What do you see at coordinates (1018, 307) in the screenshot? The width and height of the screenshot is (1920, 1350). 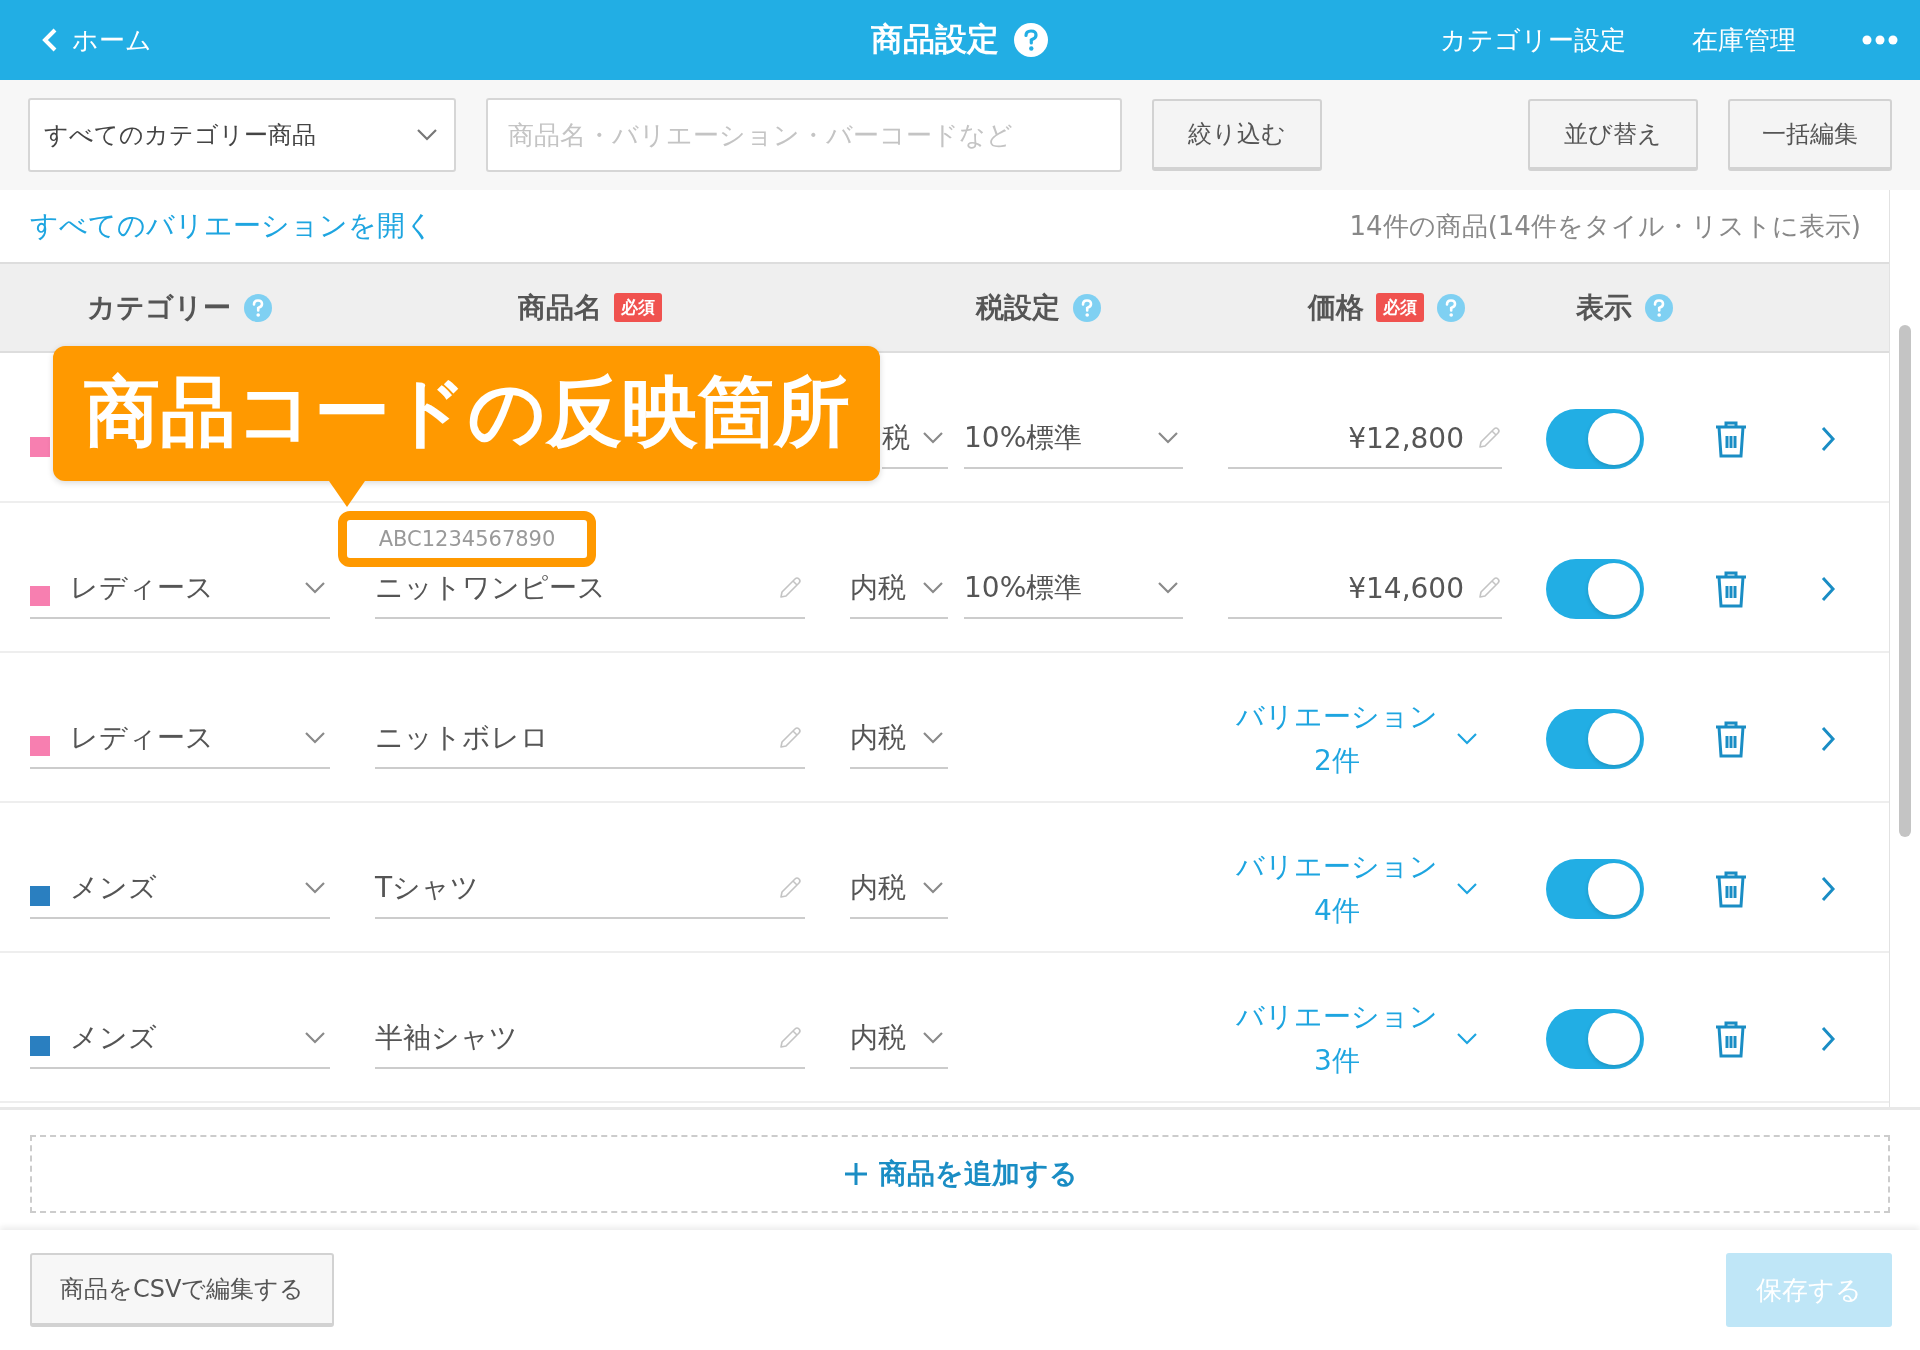 I see `column-header: 税設定` at bounding box center [1018, 307].